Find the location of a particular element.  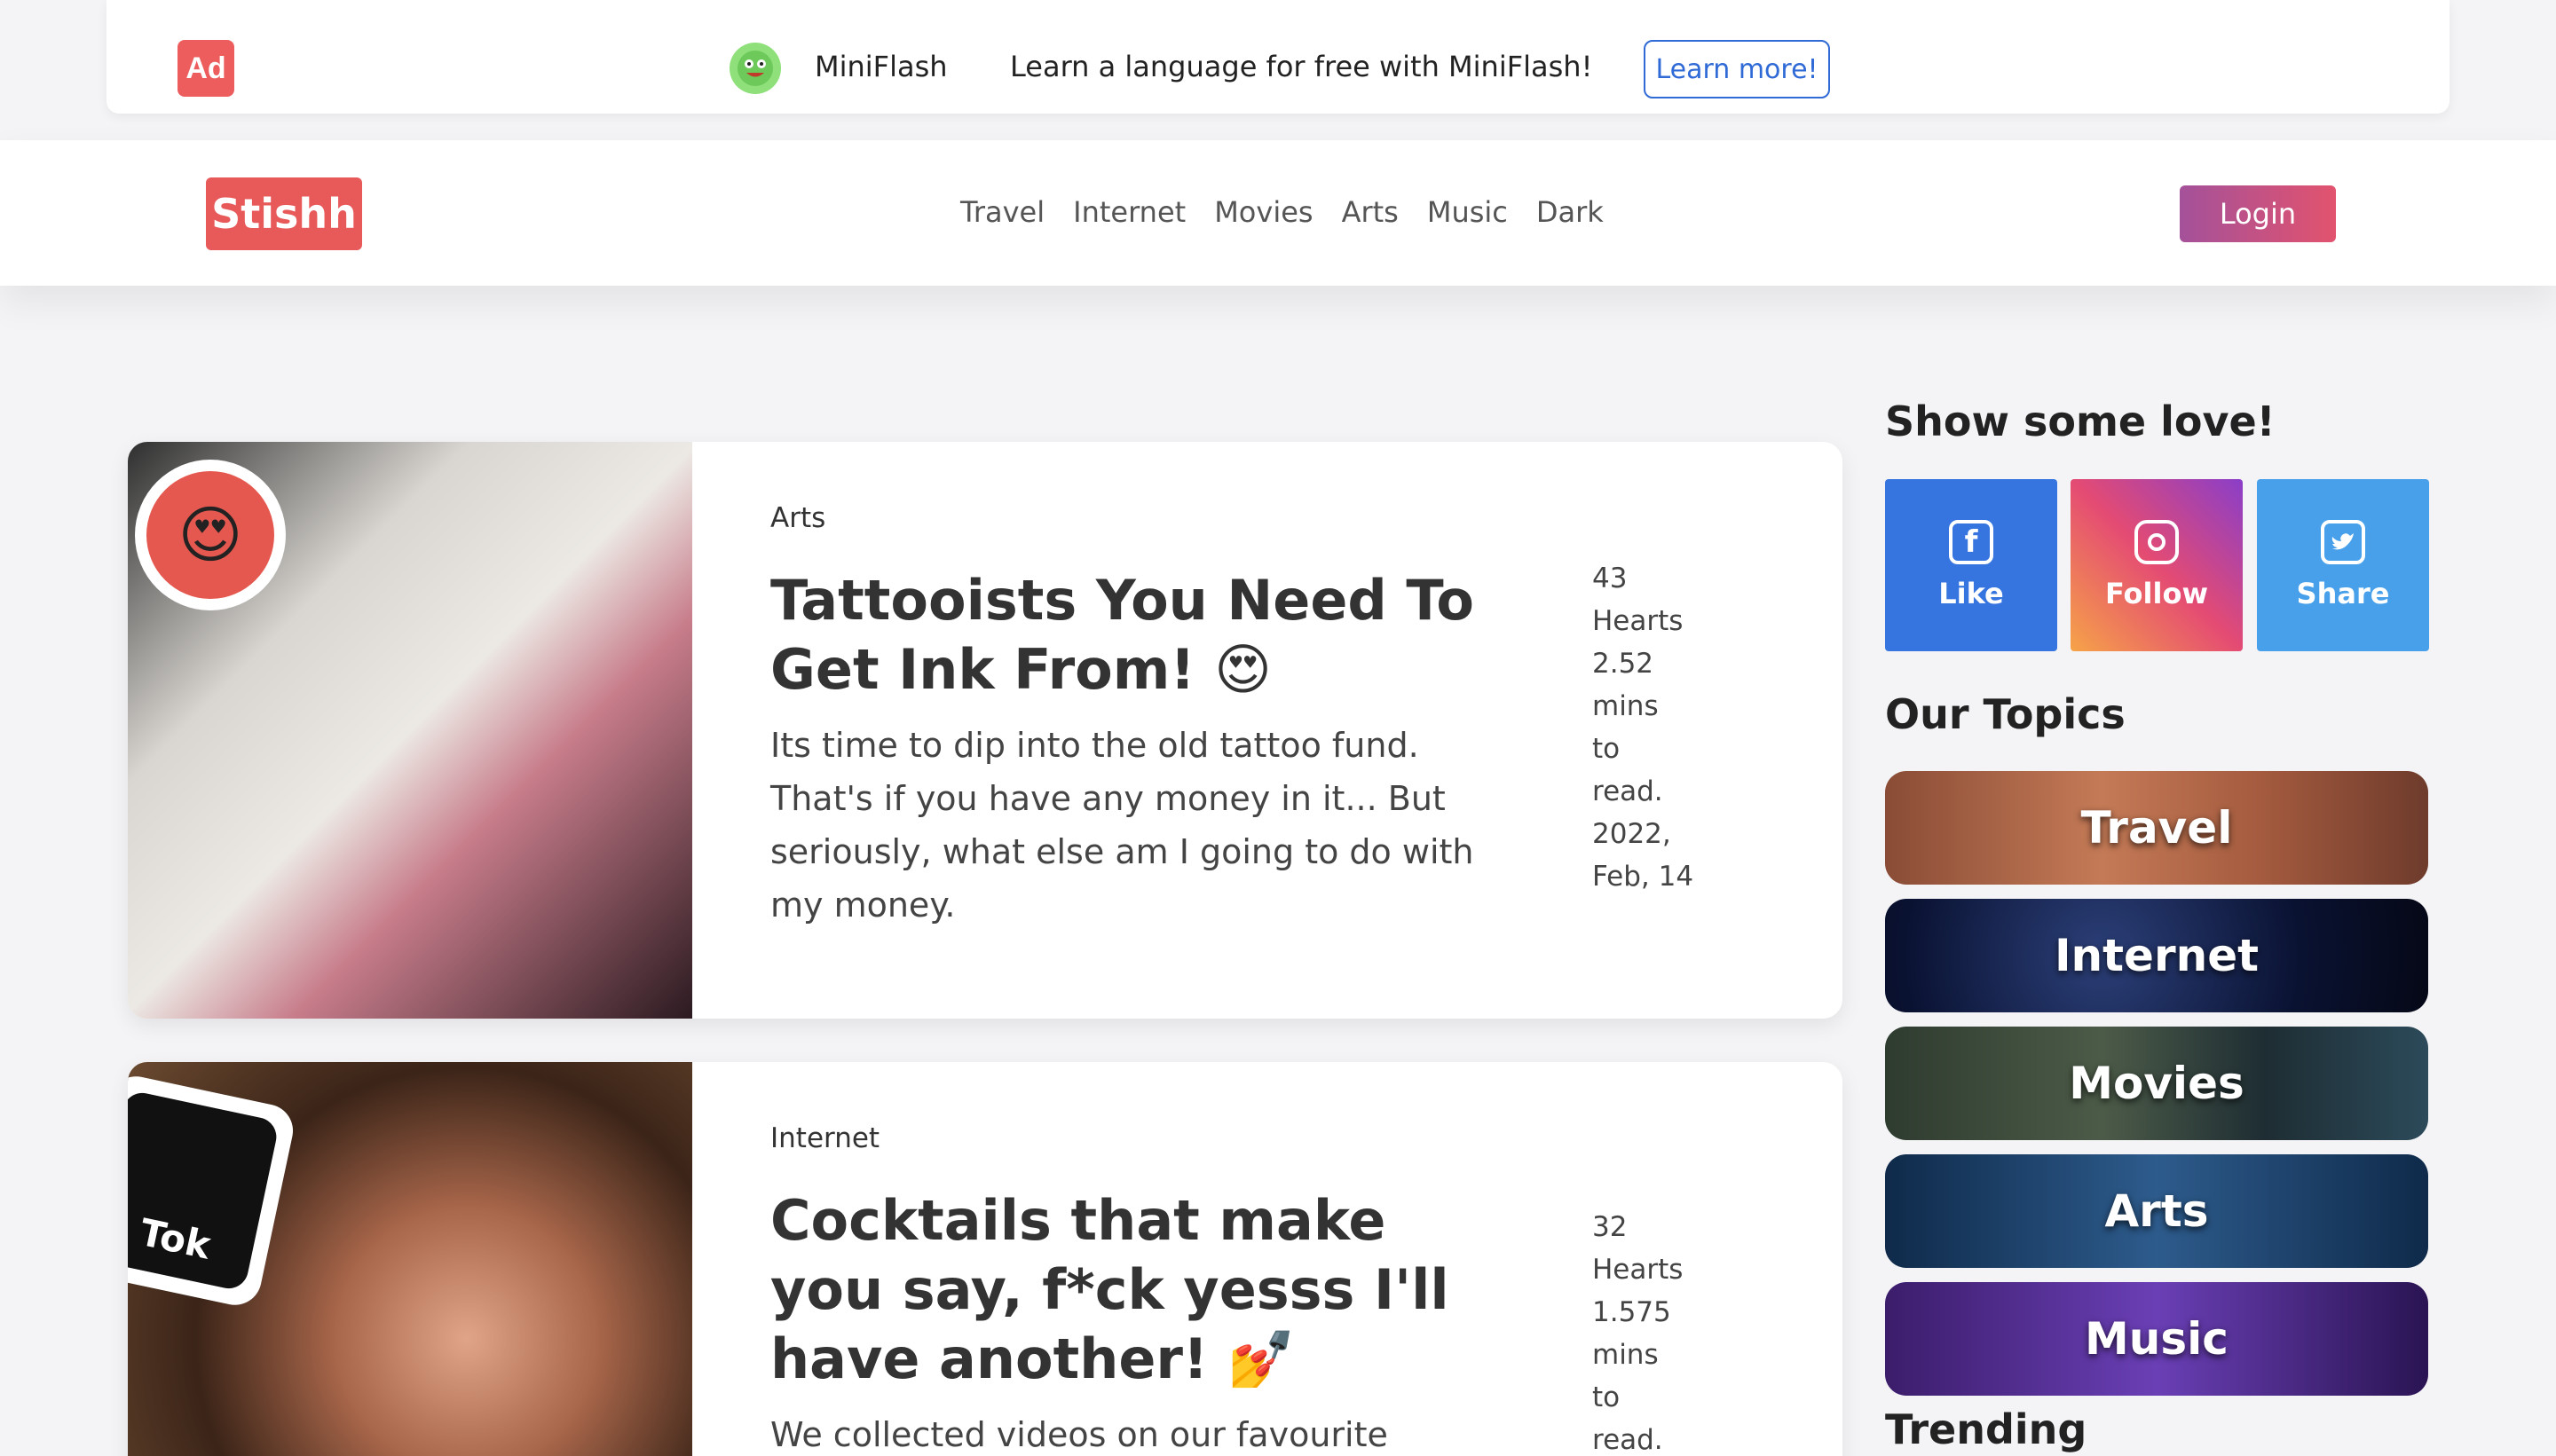

topic-internet: Internet is located at coordinates (2156, 955).